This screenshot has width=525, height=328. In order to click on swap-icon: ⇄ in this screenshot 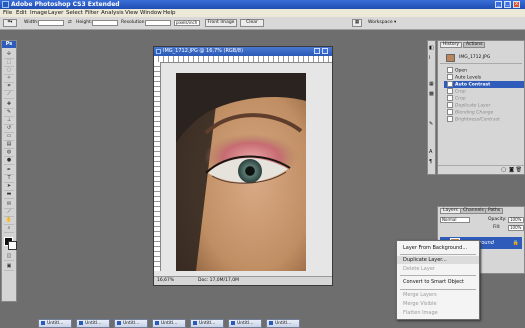, I will do `click(70, 22)`.